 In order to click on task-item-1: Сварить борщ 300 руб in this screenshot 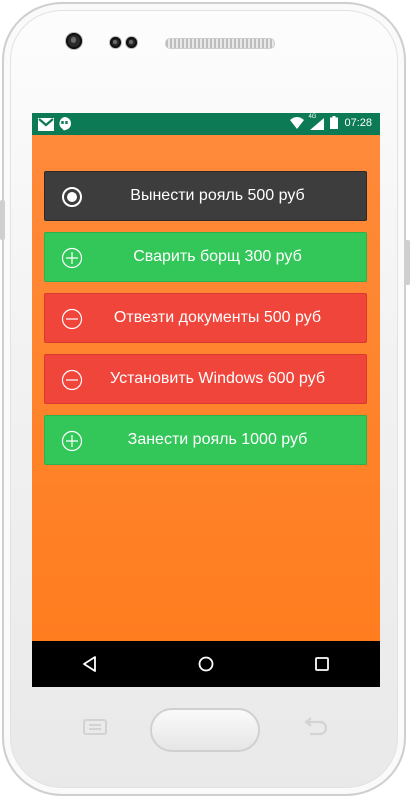, I will do `click(205, 257)`.